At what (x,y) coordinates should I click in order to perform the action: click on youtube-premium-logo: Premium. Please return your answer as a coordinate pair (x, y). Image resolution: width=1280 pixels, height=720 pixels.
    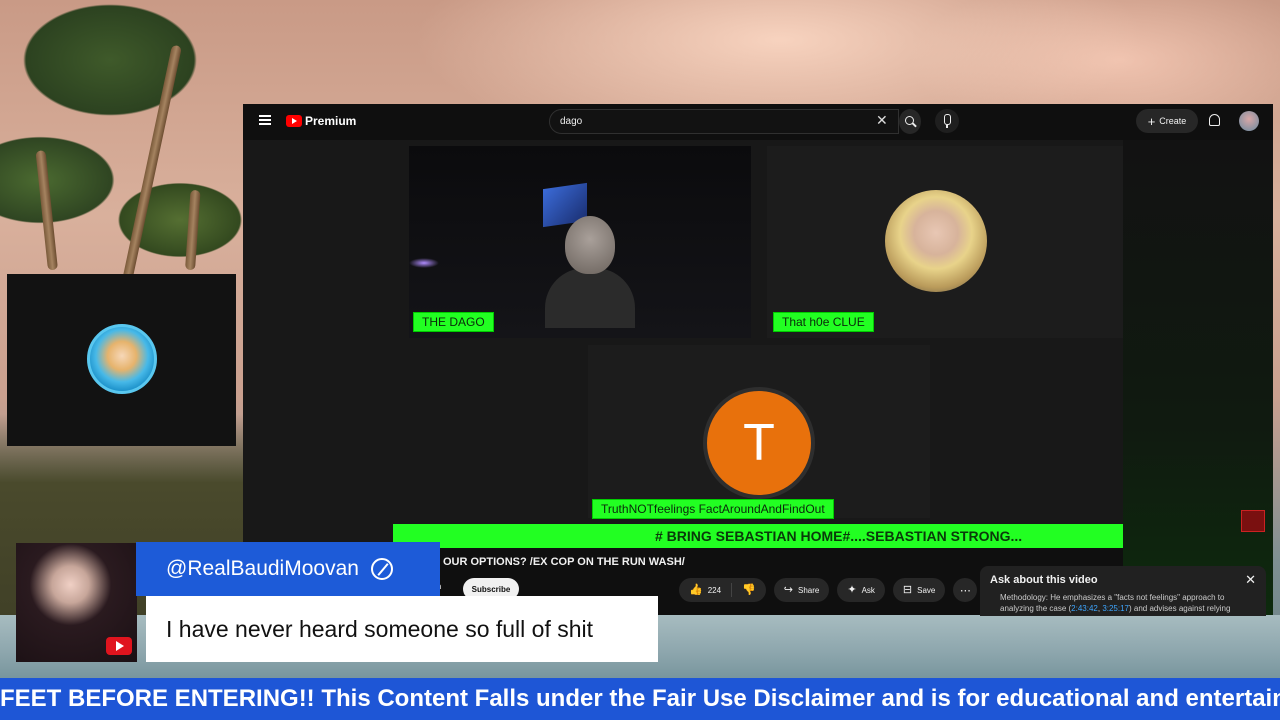
    Looking at the image, I should click on (321, 121).